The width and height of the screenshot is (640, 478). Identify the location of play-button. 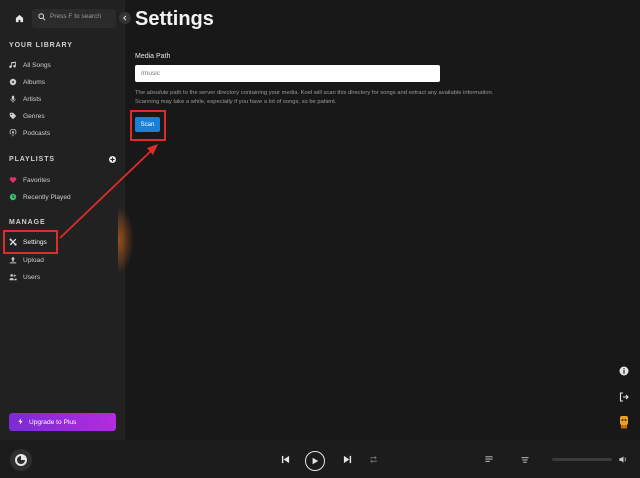
(315, 461).